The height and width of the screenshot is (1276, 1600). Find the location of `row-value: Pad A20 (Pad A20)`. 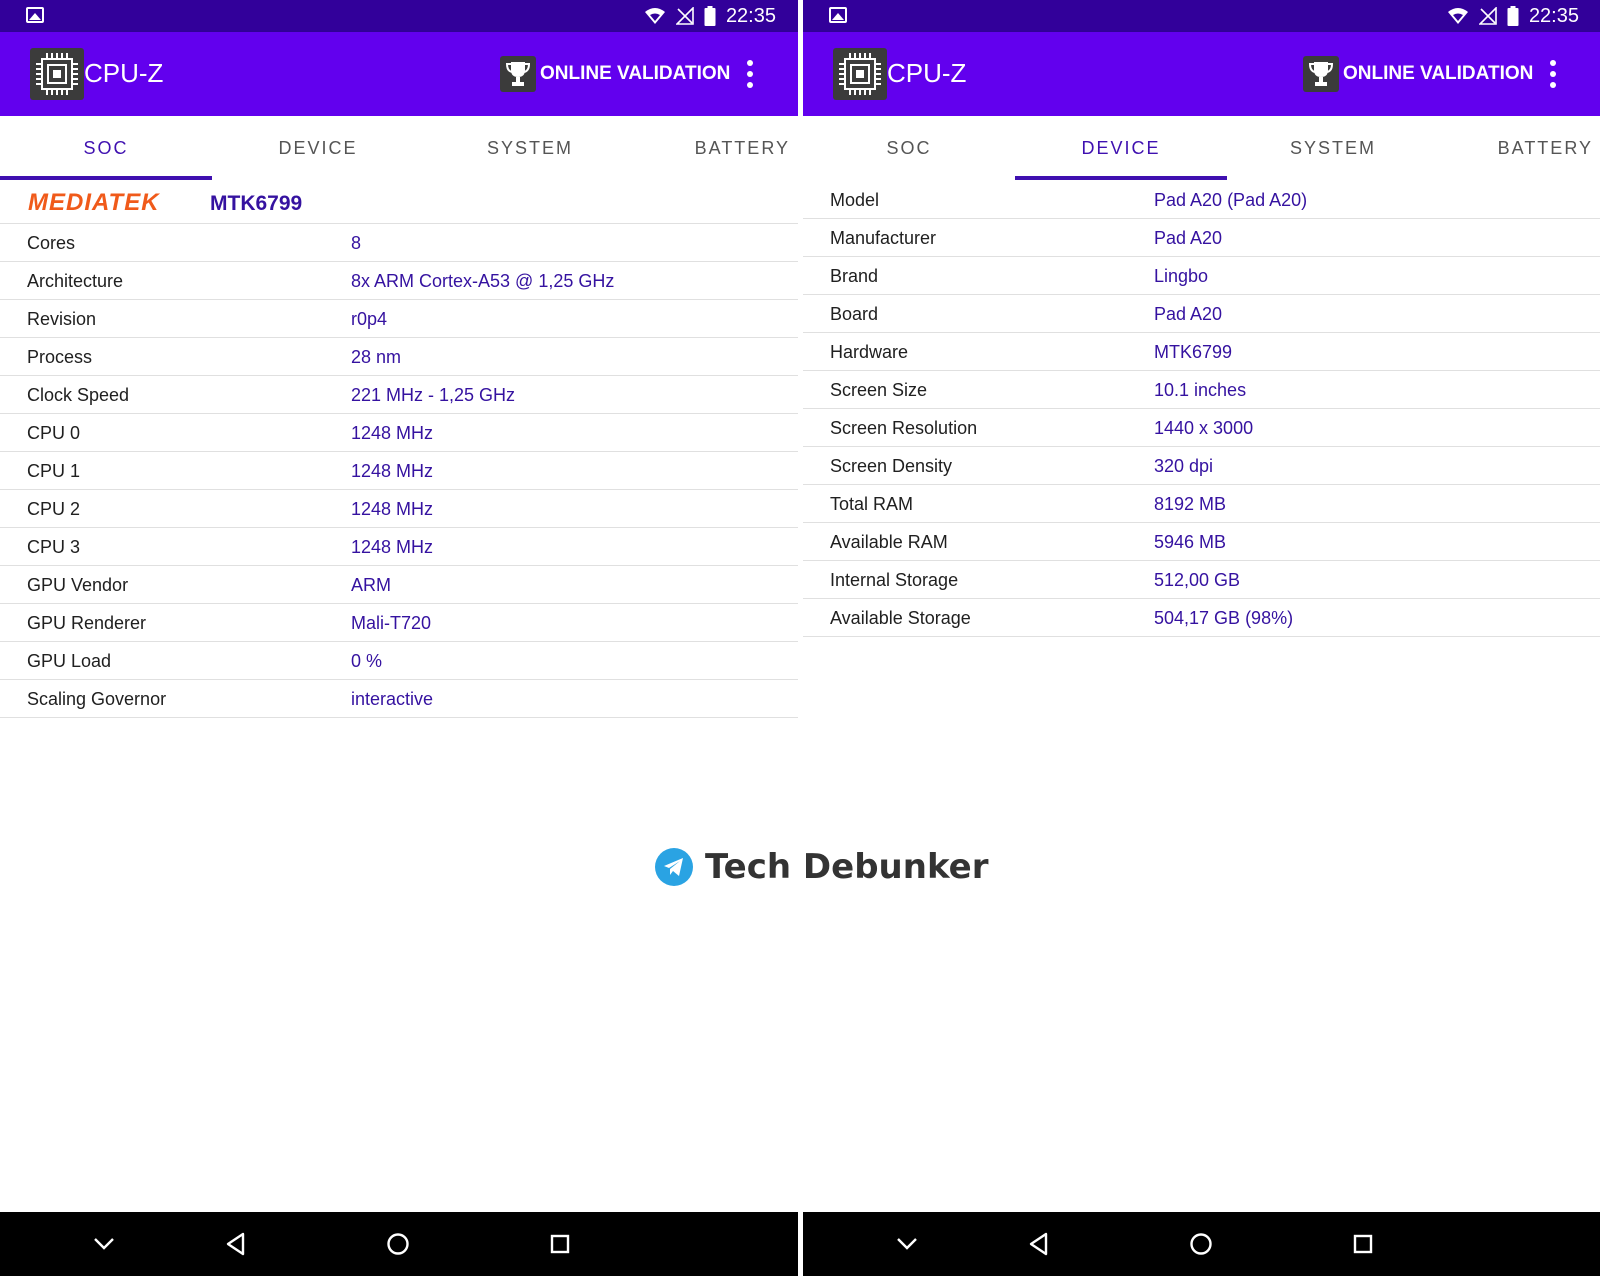

row-value: Pad A20 (Pad A20) is located at coordinates (1231, 200).